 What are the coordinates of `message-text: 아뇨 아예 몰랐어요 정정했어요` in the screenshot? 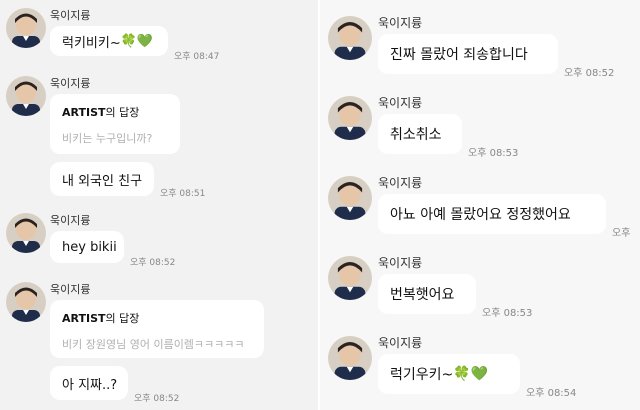 It's located at (480, 215).